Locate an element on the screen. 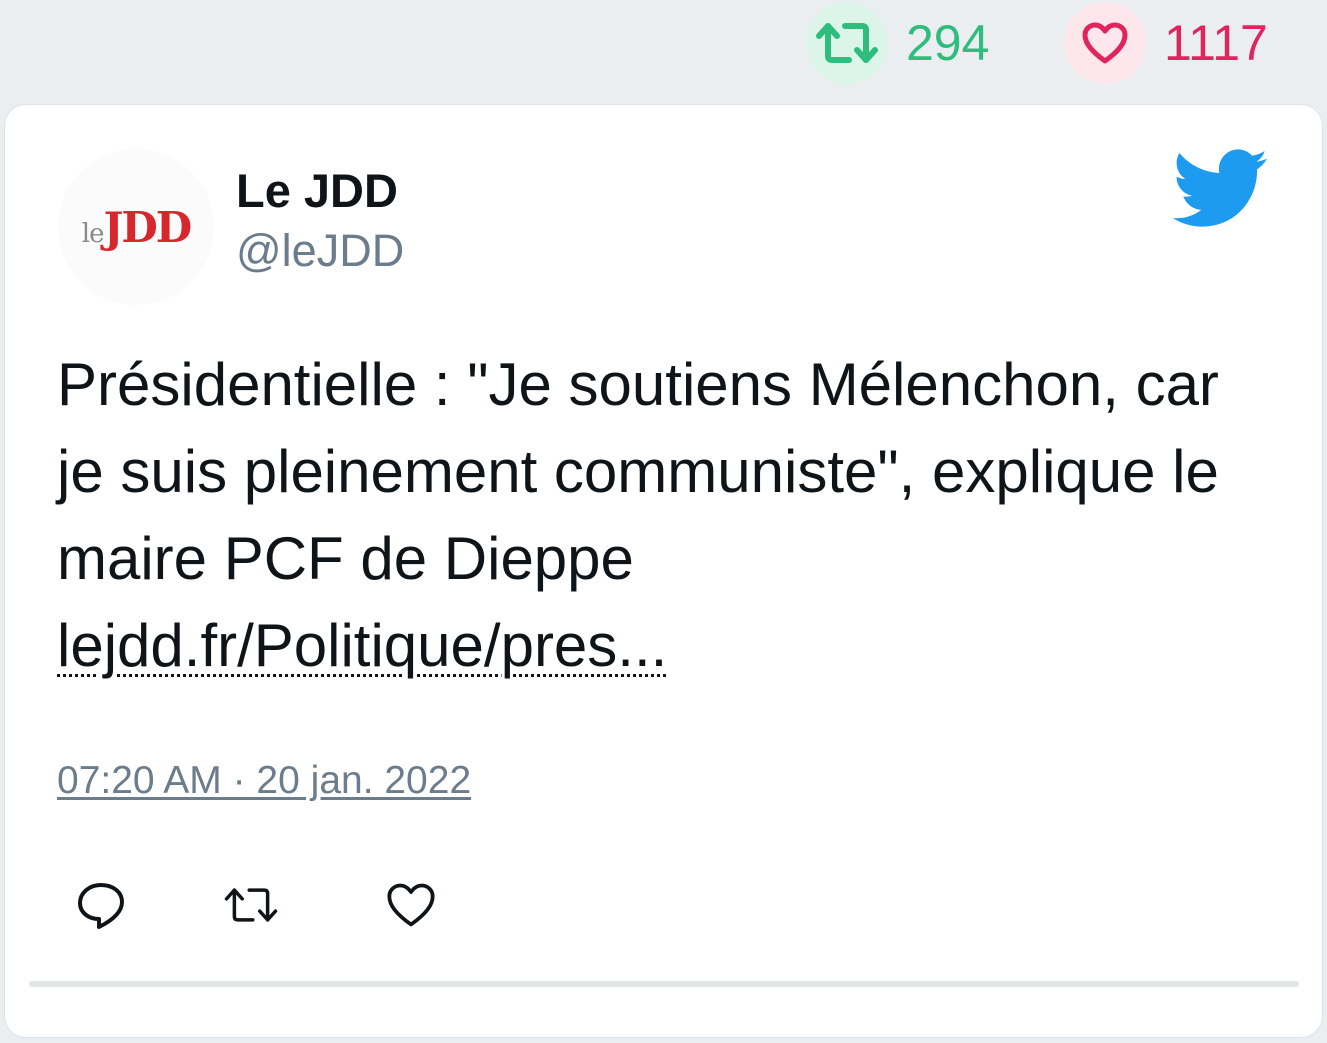 The height and width of the screenshot is (1043, 1327). tweet-timestamp: 07:20 AM · 20 jan. 2022 is located at coordinates (264, 781).